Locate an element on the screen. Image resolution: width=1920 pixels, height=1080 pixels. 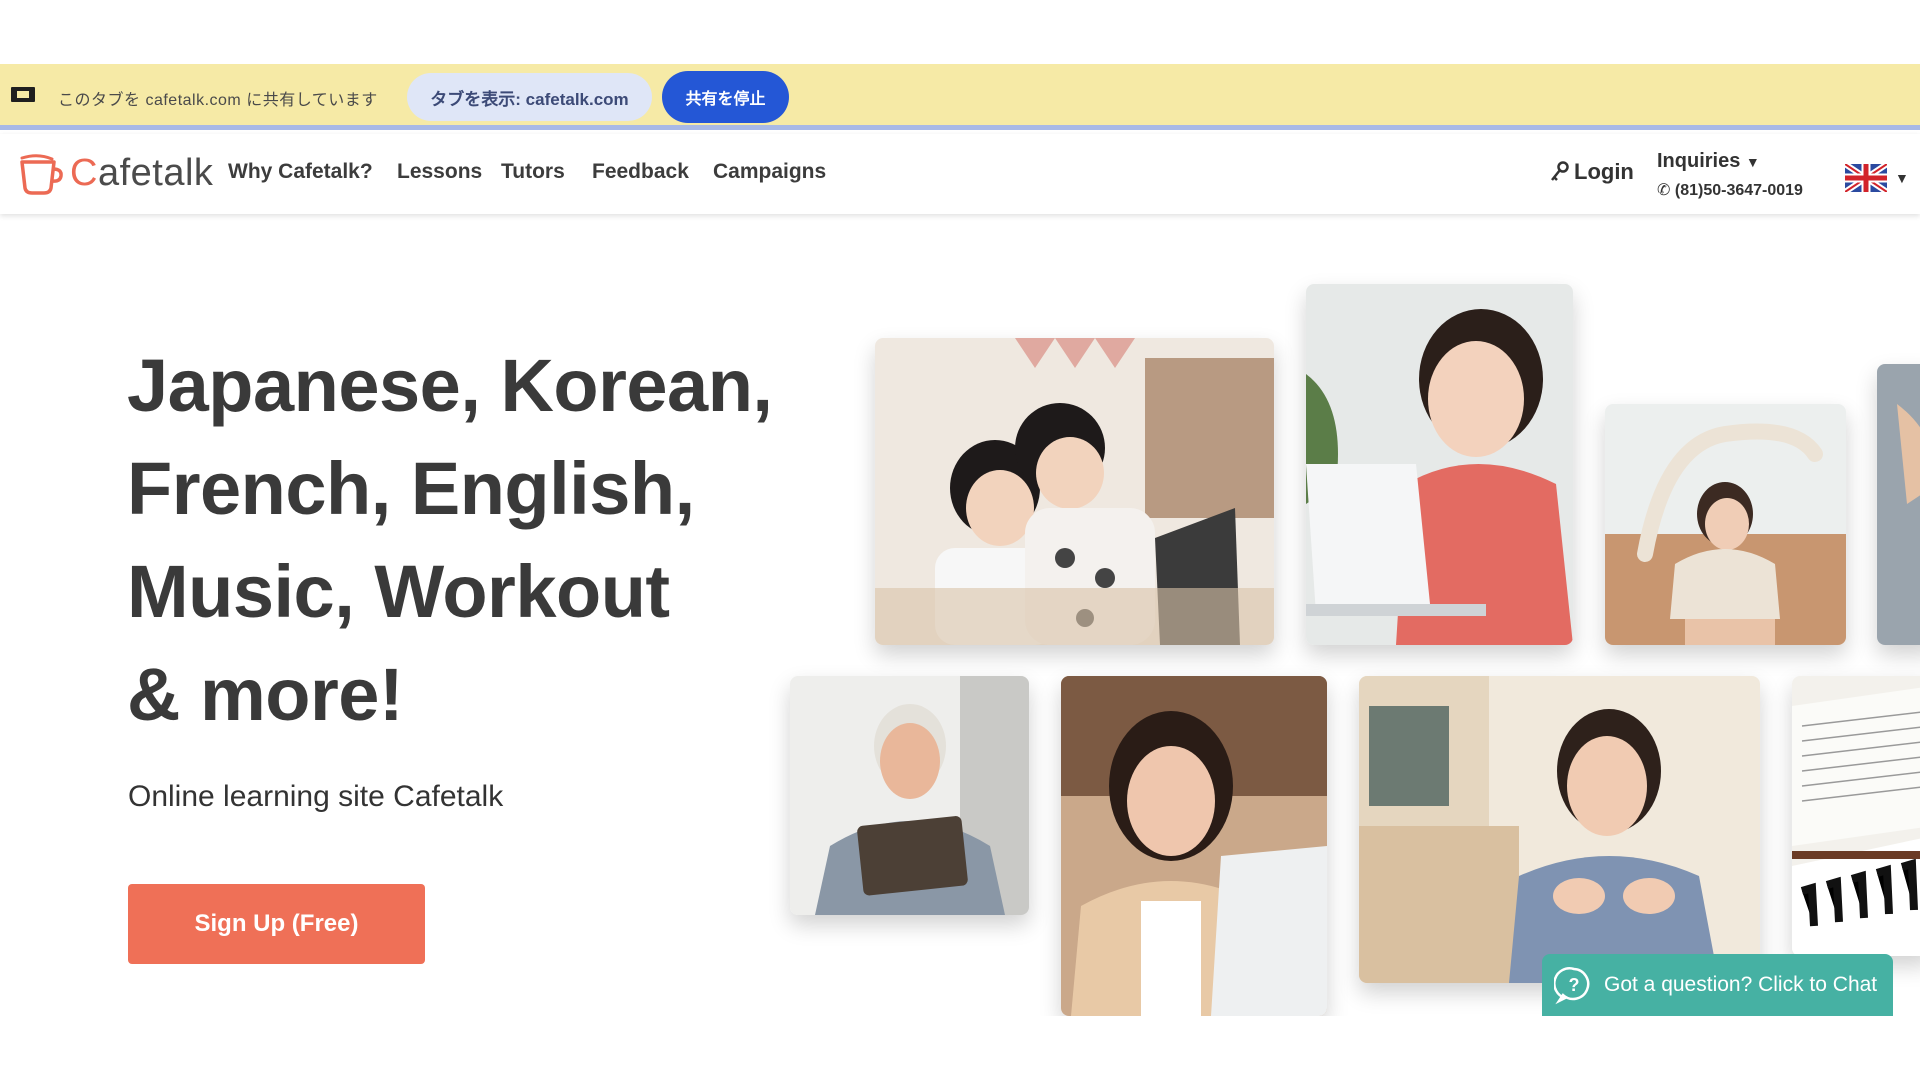
hero-heading-line: & more! is located at coordinates (265, 694).